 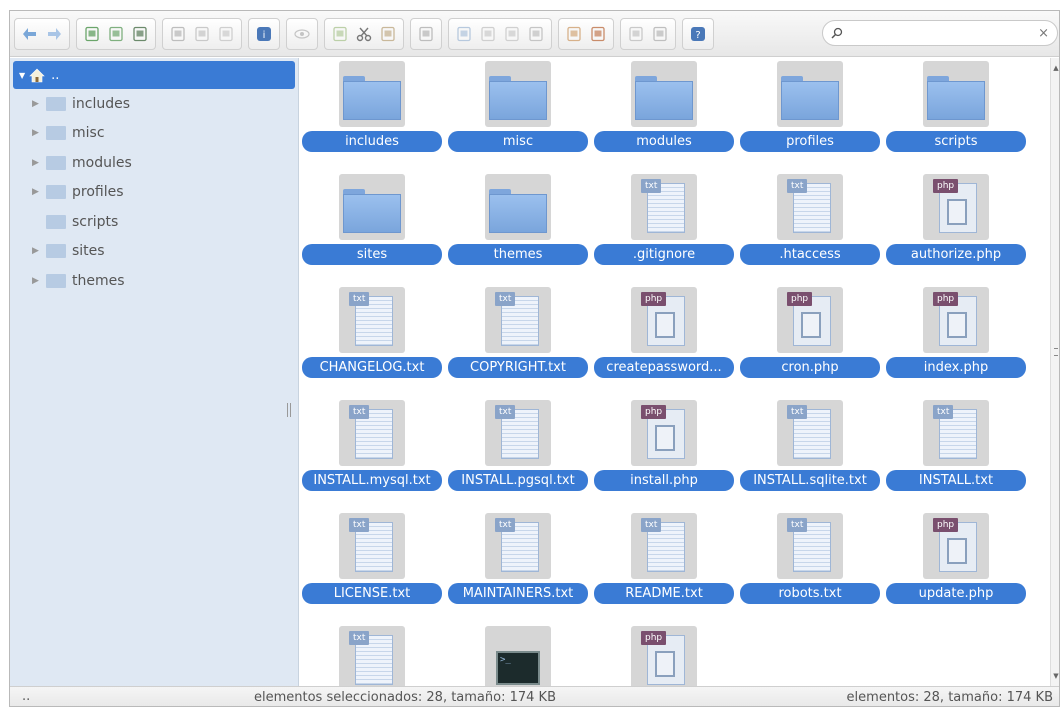 What do you see at coordinates (388, 34) in the screenshot?
I see `paste-icon` at bounding box center [388, 34].